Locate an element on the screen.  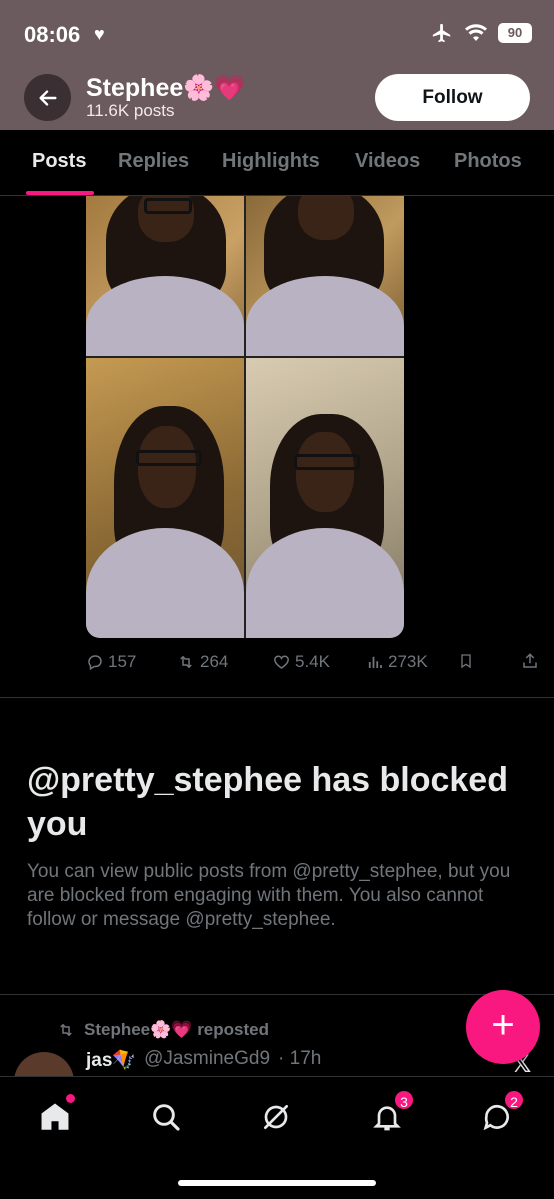
tab-replies: Replies is located at coordinates (153, 161).